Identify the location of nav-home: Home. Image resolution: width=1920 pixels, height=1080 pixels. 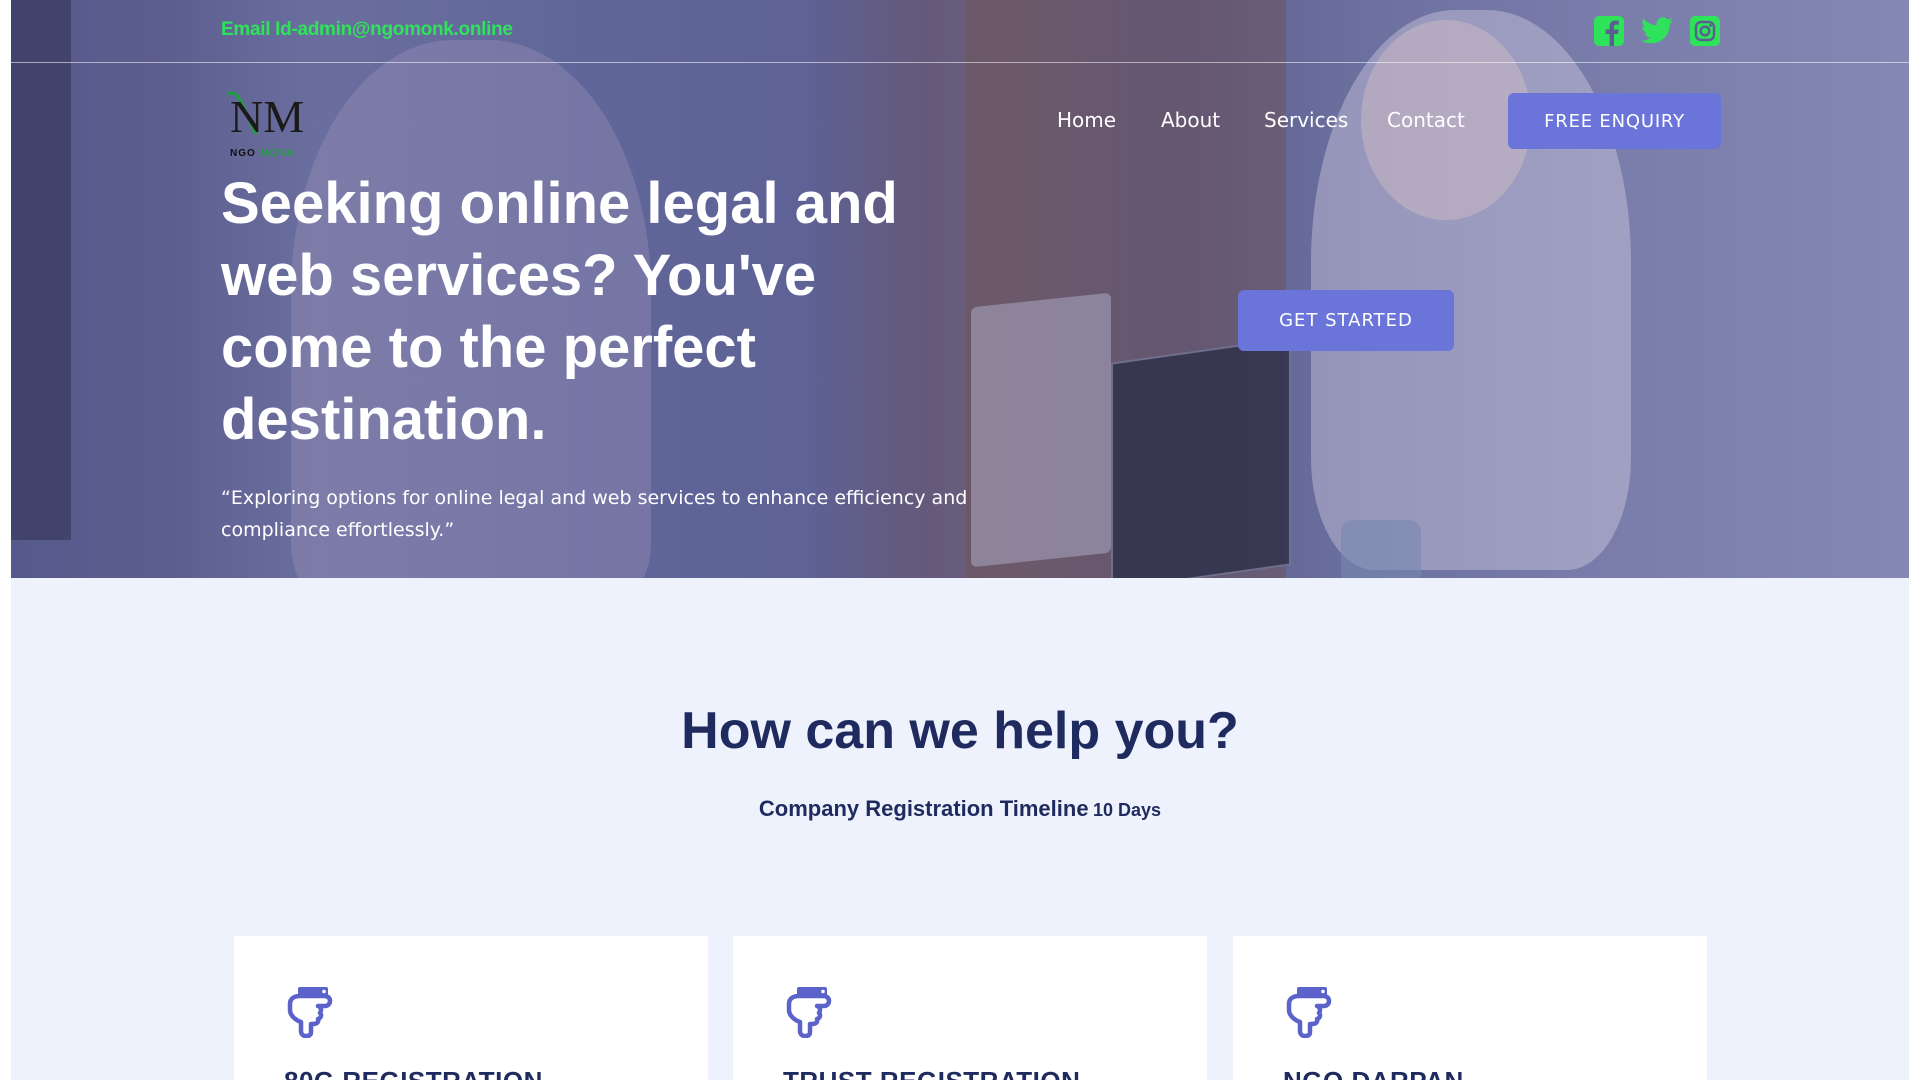
(1086, 120).